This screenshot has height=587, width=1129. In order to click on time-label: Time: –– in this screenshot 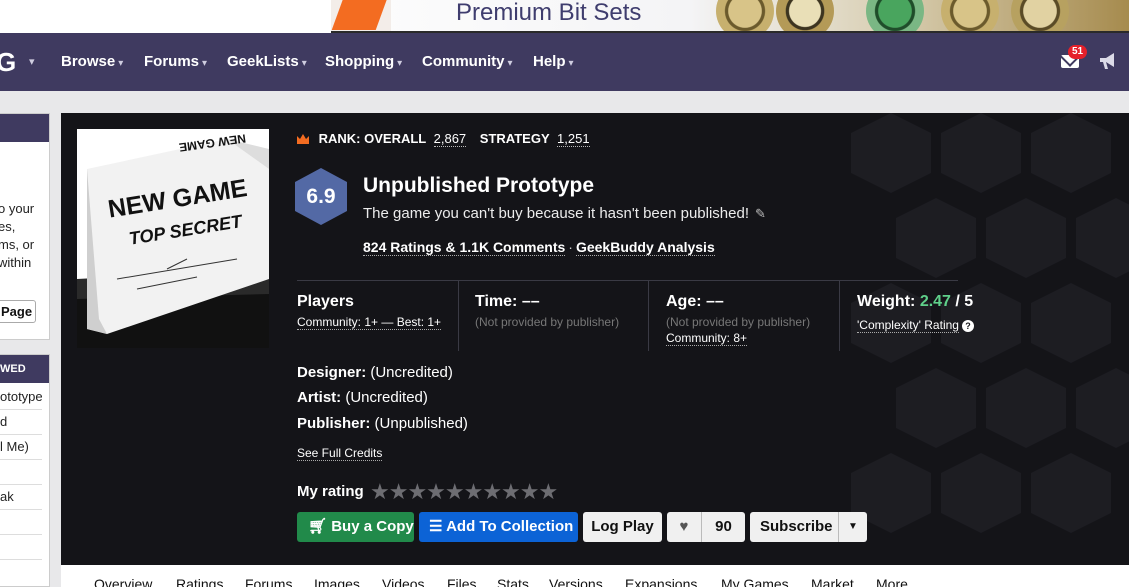, I will do `click(507, 301)`.